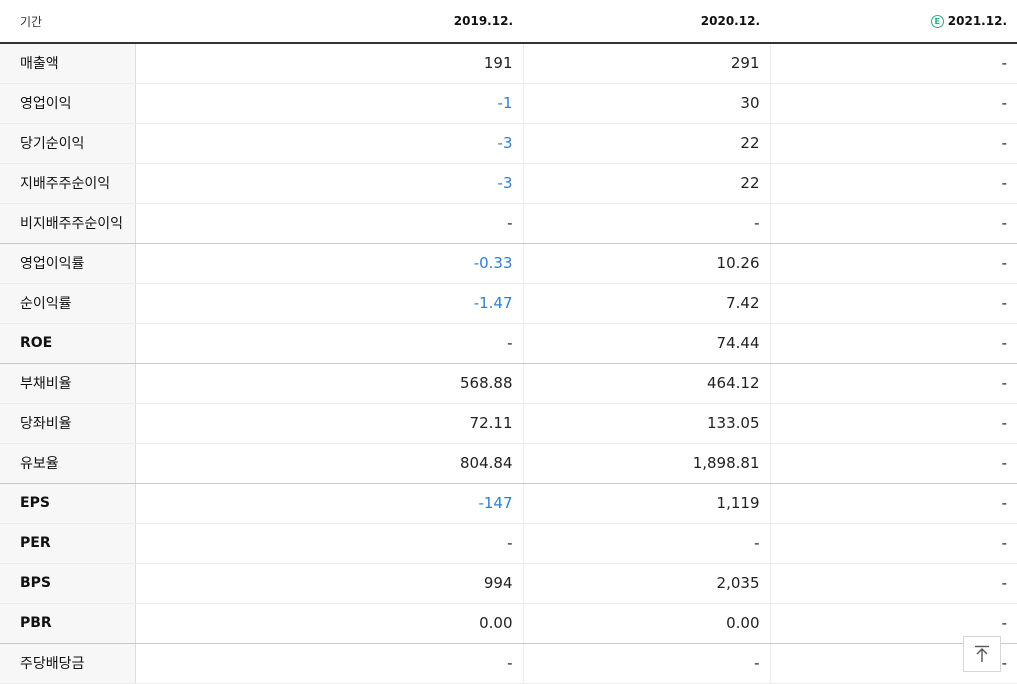  I want to click on table-row: 매출액 191 291 -, so click(508, 63).